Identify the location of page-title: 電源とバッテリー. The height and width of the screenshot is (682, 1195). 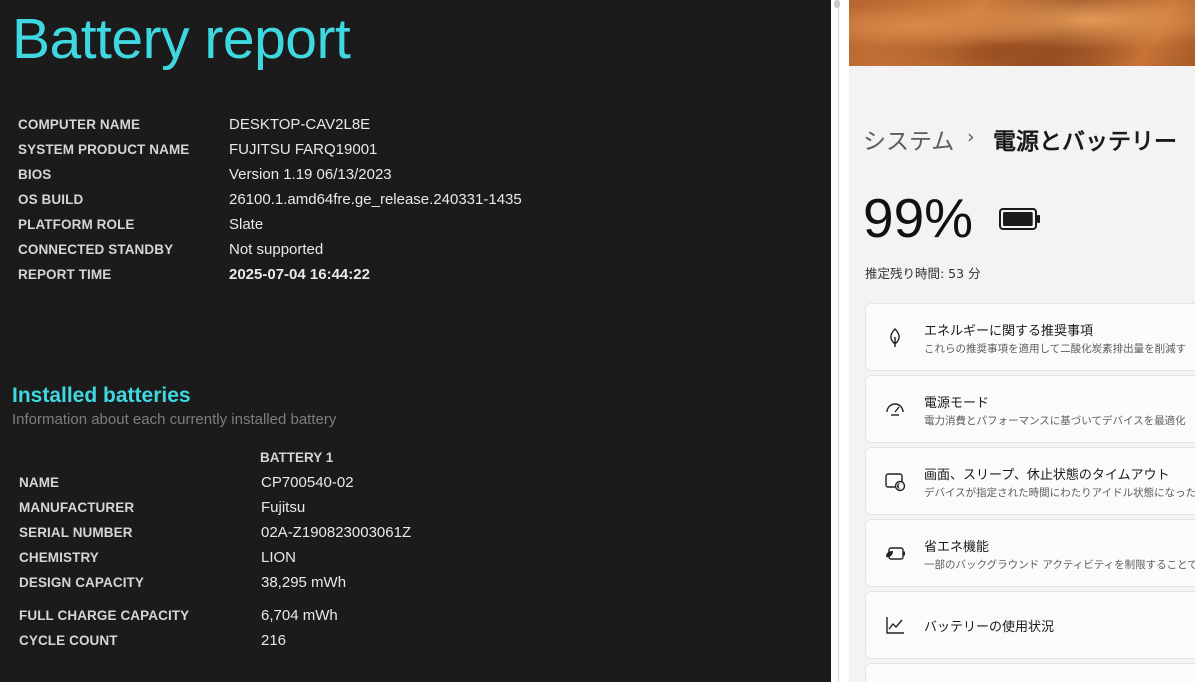
(1085, 142).